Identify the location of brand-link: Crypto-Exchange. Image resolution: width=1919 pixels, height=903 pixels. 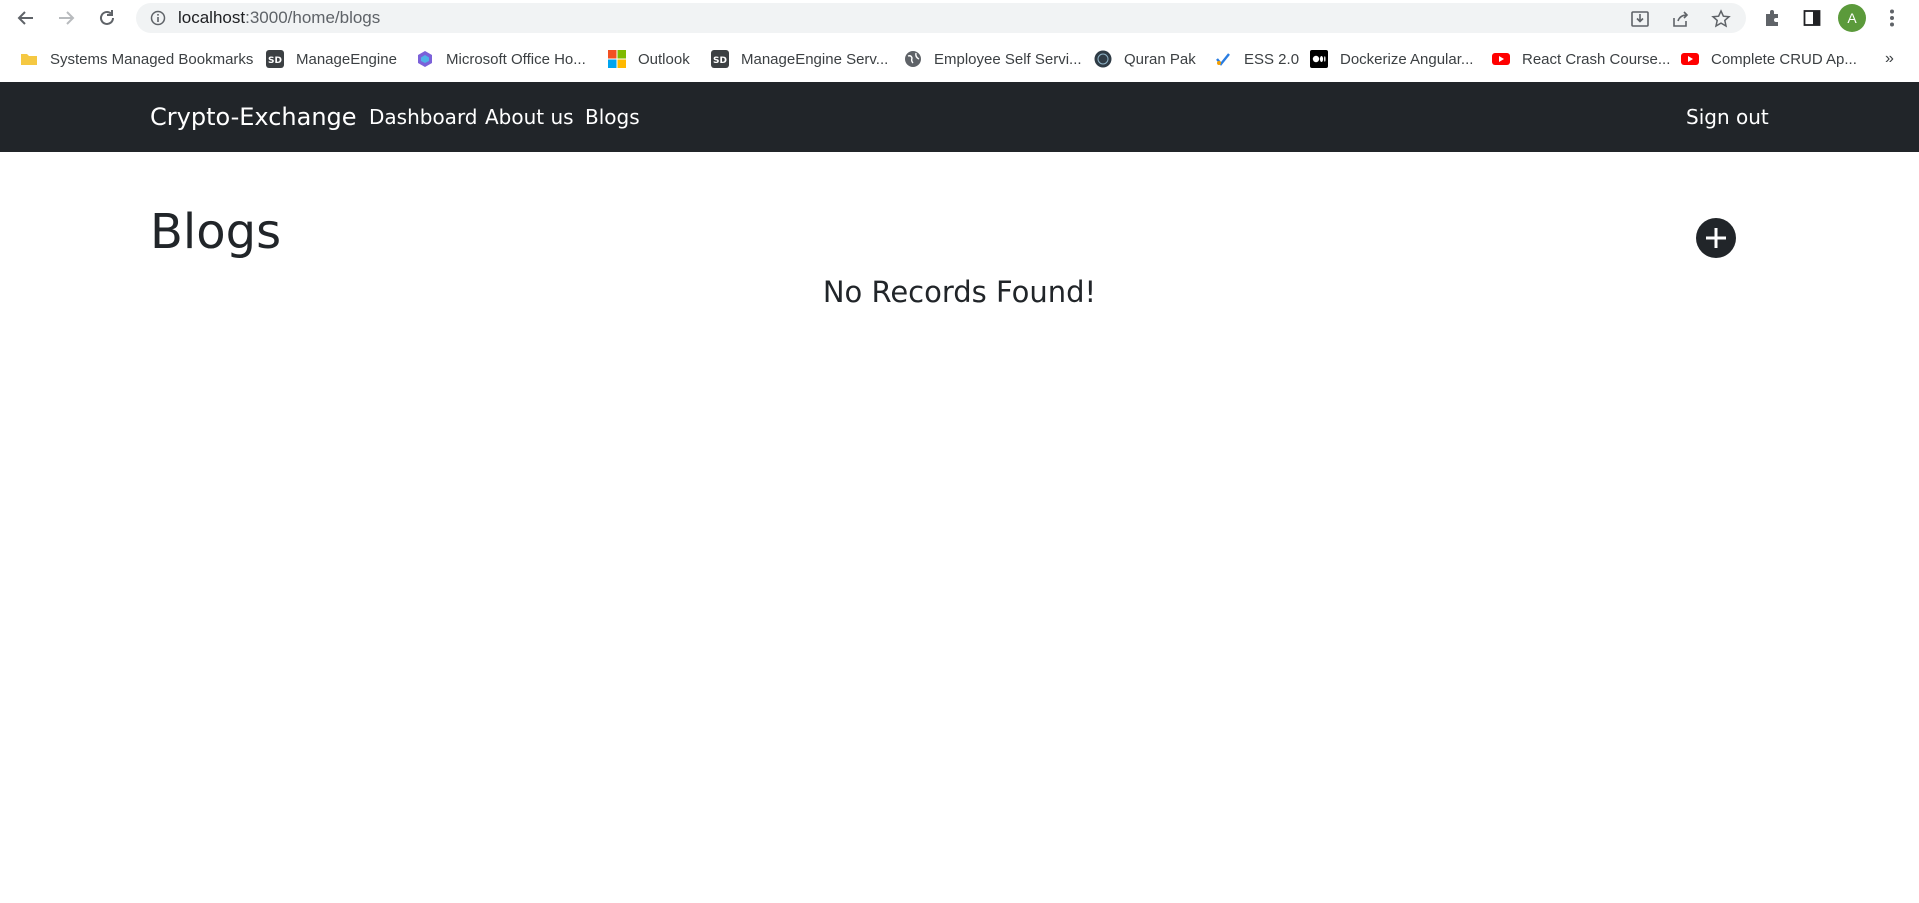
(253, 117).